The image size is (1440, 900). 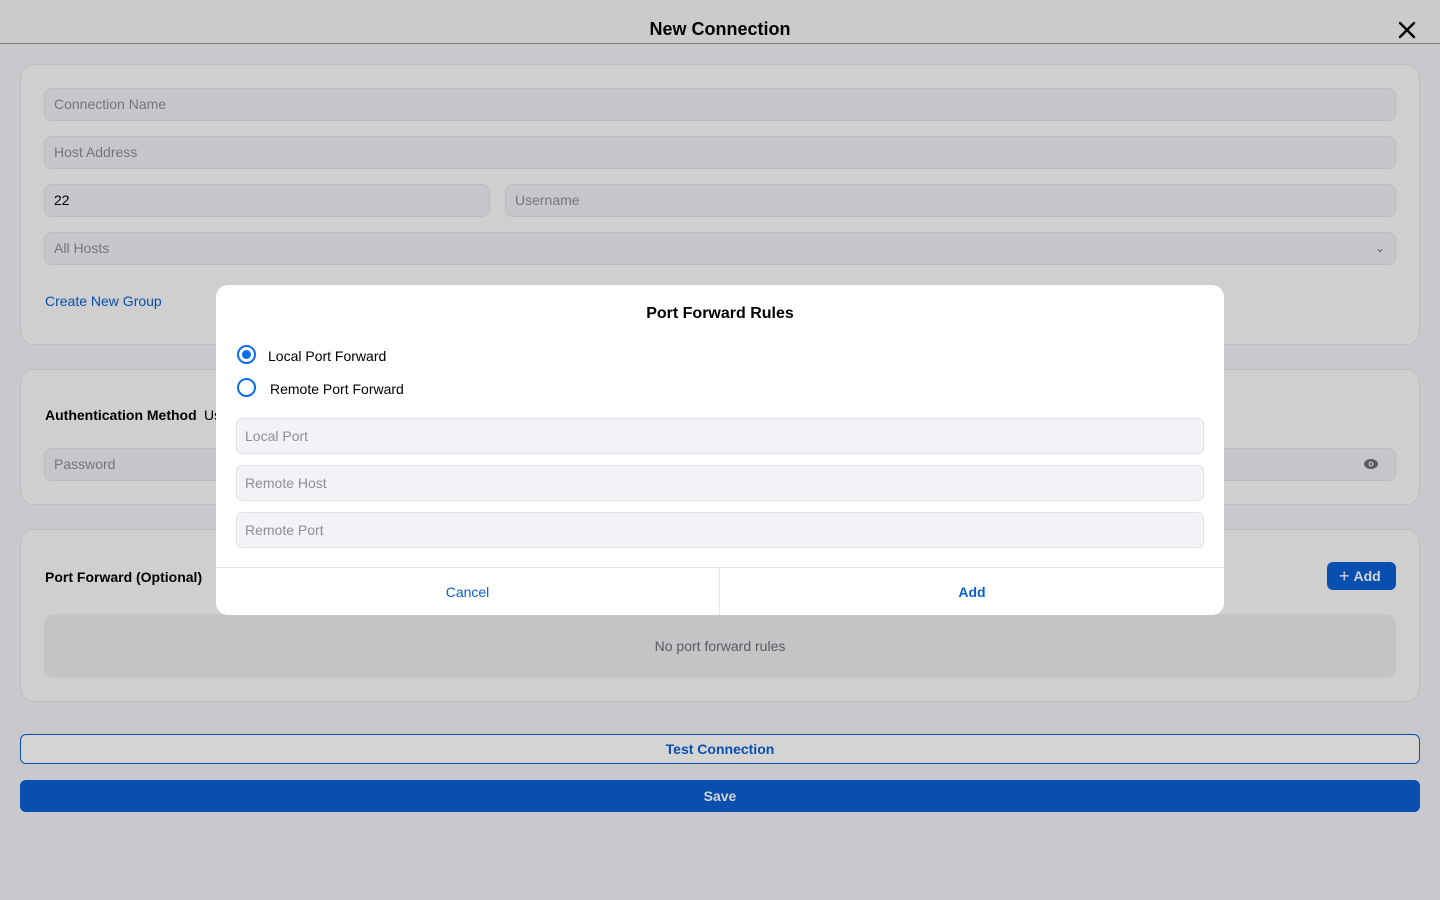 I want to click on remote-port-forward-radio, so click(x=246, y=387).